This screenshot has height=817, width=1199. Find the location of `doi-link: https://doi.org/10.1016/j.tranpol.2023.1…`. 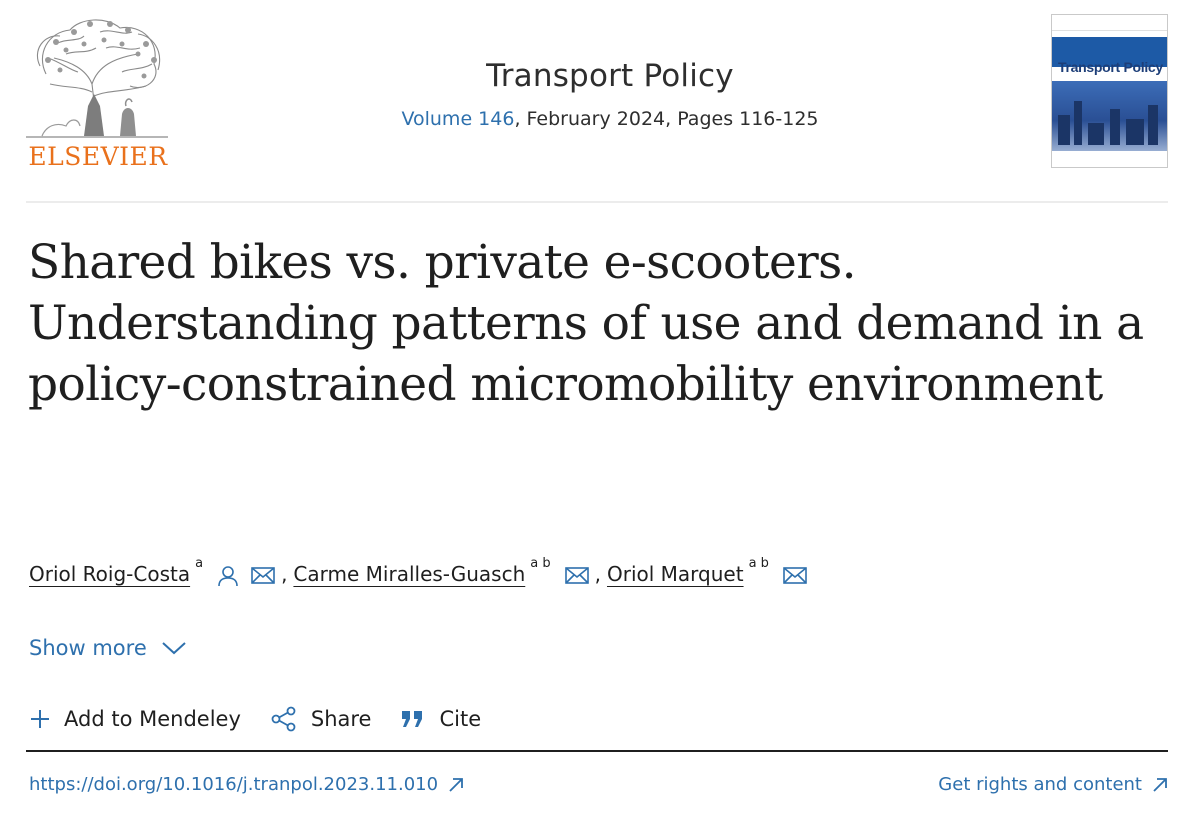

doi-link: https://doi.org/10.1016/j.tranpol.2023.1… is located at coordinates (246, 784).